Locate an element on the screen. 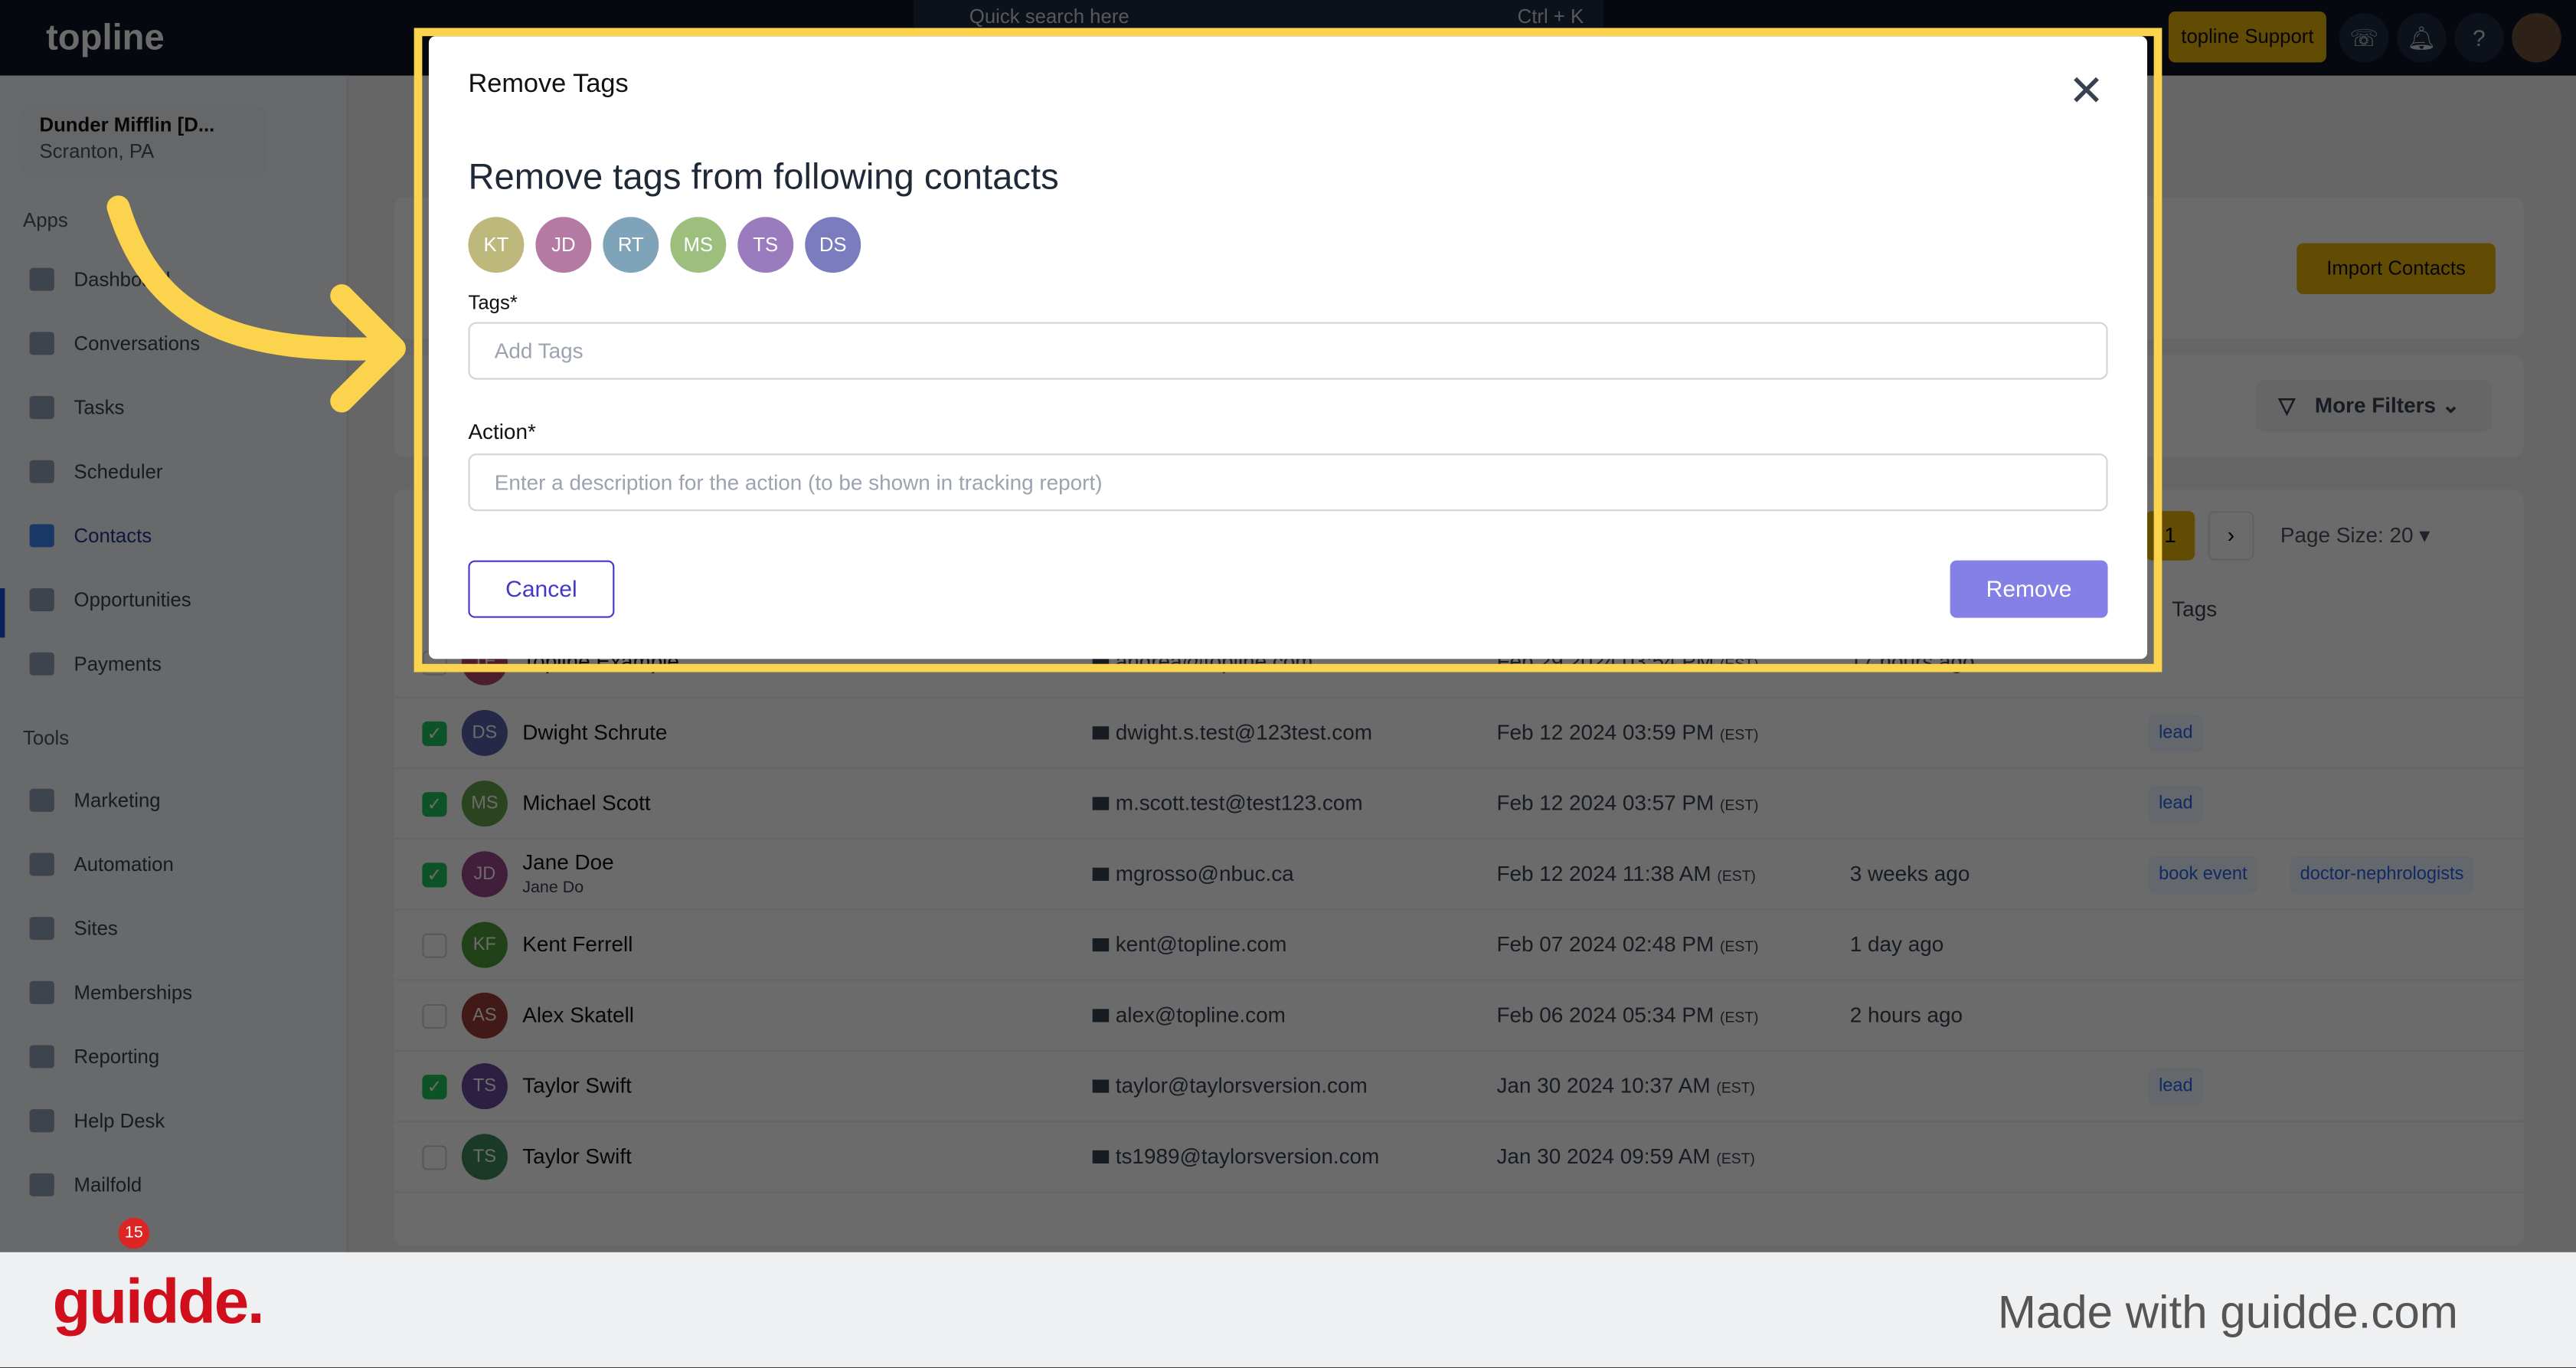 The height and width of the screenshot is (1368, 2576). created-date: Jan 30 2024 09:59 AM (EST) is located at coordinates (1625, 1156).